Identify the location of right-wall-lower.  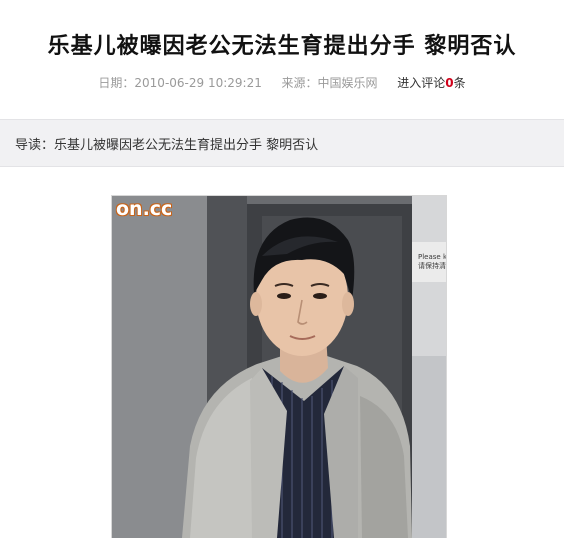
(429, 447).